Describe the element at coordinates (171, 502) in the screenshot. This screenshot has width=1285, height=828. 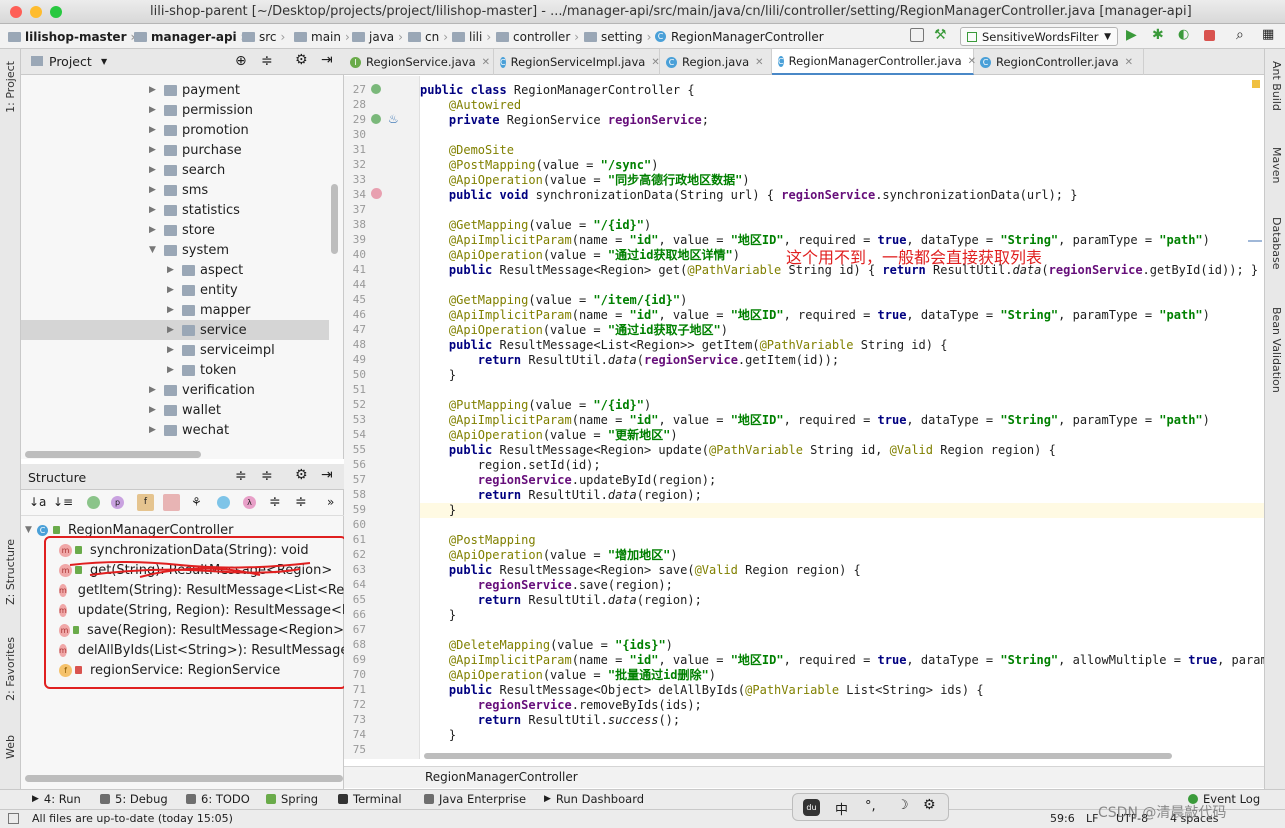
I see `show-non-public-icon` at that location.